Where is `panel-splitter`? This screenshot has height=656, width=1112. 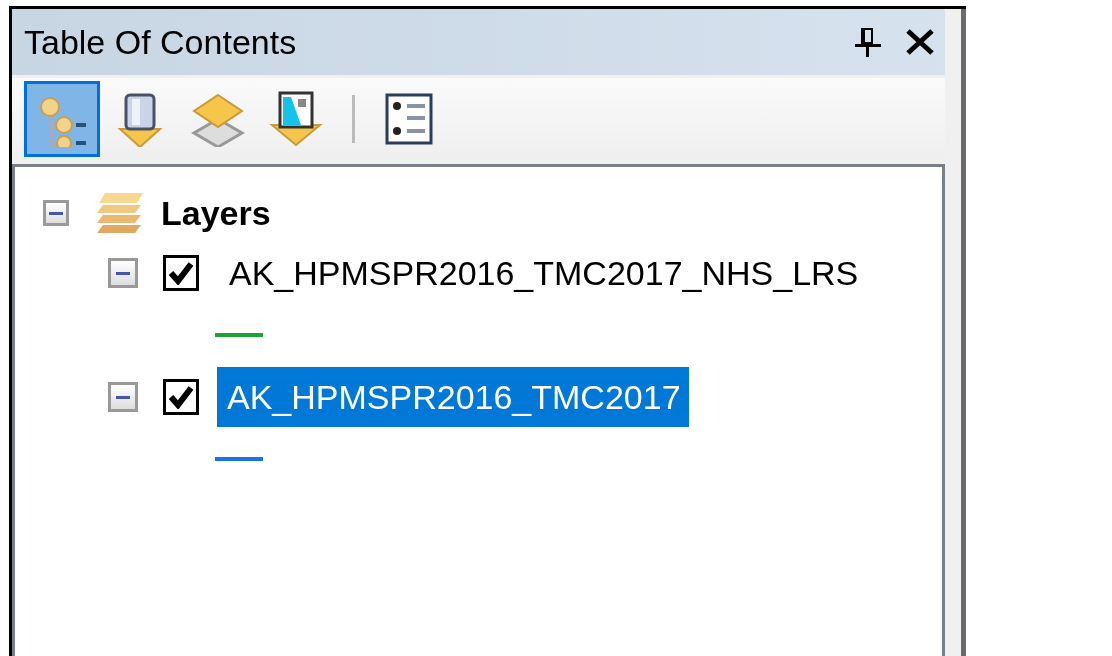 panel-splitter is located at coordinates (955, 332).